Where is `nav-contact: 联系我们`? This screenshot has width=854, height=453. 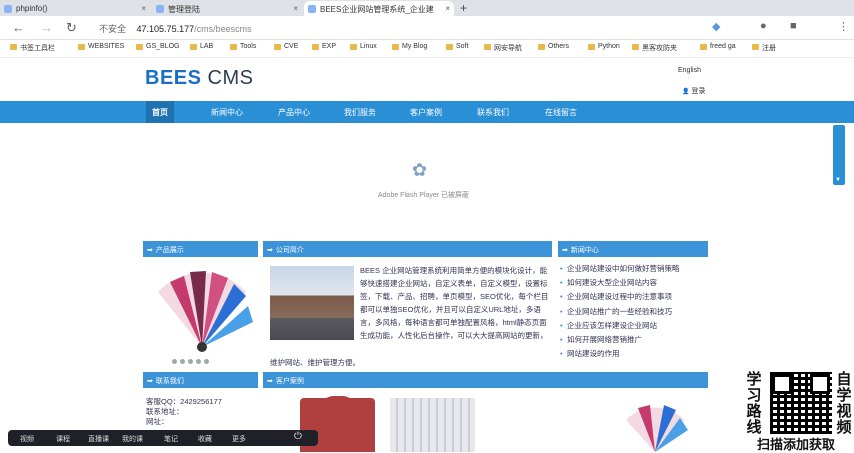
nav-contact: 联系我们 is located at coordinates (493, 112).